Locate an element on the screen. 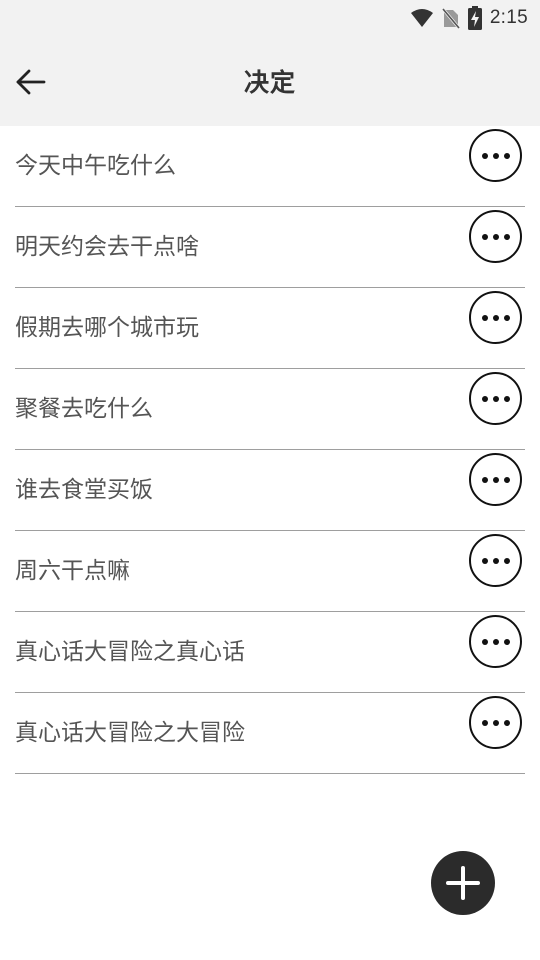 This screenshot has height=960, width=540. list-item-label: 谁去食堂买饭 is located at coordinates (84, 490).